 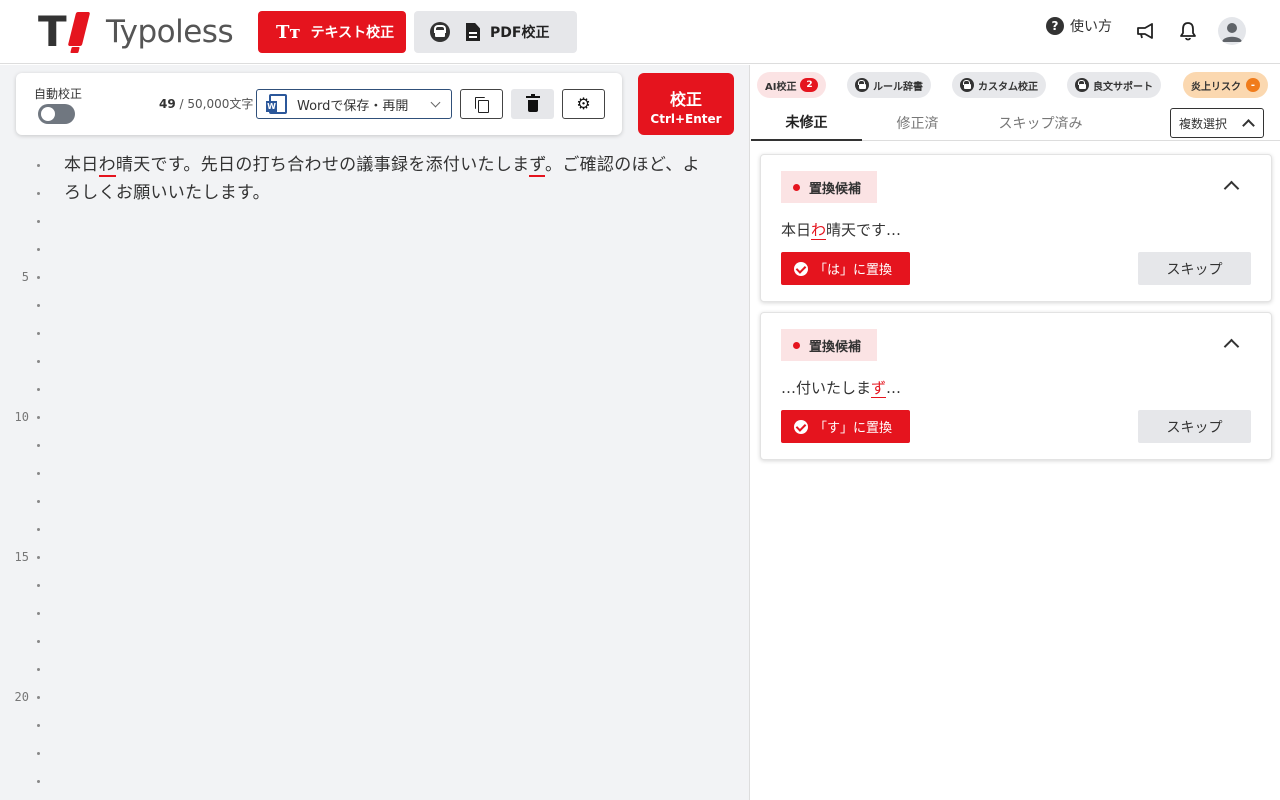 I want to click on line-number-label: 10, so click(x=21, y=417).